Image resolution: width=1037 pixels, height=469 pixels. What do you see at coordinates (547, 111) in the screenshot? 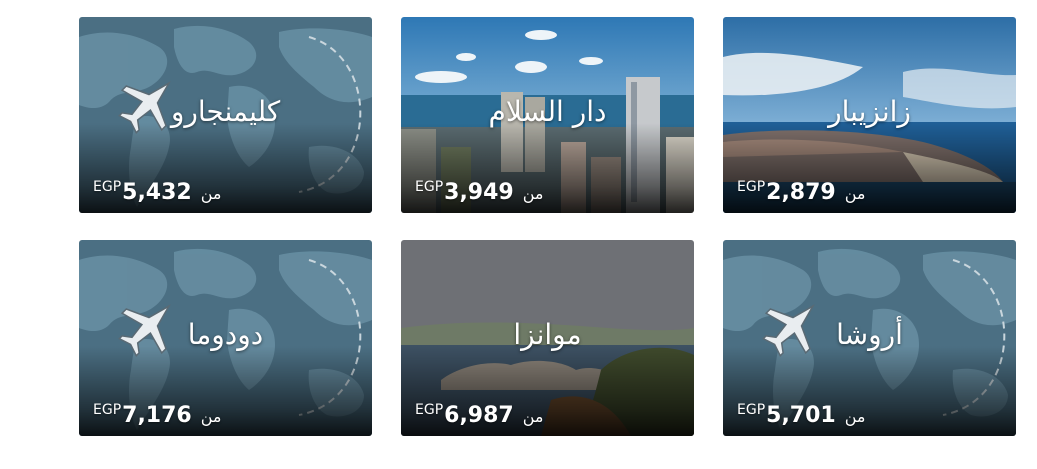
I see `destination-name: دار السلام` at bounding box center [547, 111].